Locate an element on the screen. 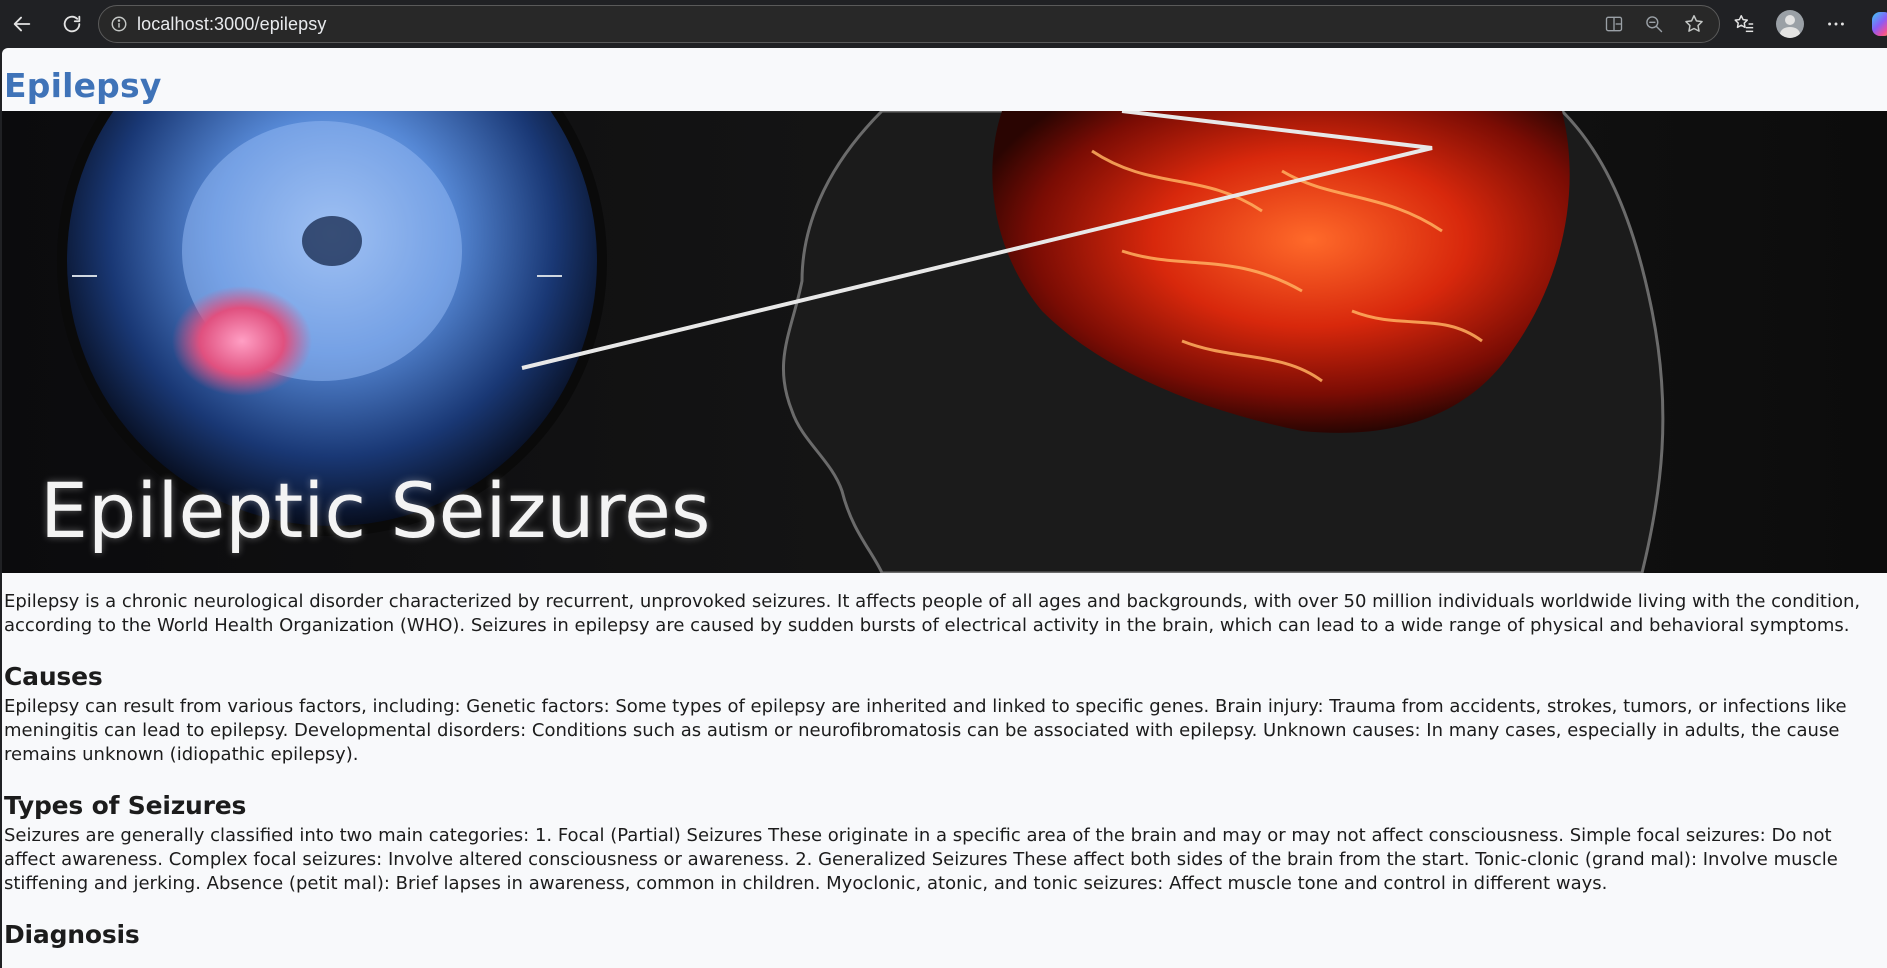 Image resolution: width=1887 pixels, height=968 pixels. browser-toolbar: localhost:3000/epilepsy is located at coordinates (943, 24).